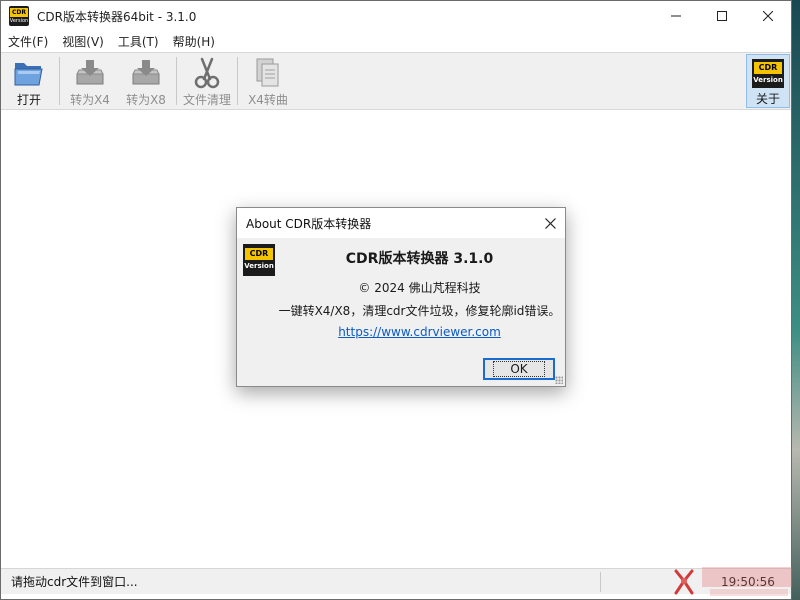 This screenshot has width=800, height=600. I want to click on minimize-icon, so click(676, 16).